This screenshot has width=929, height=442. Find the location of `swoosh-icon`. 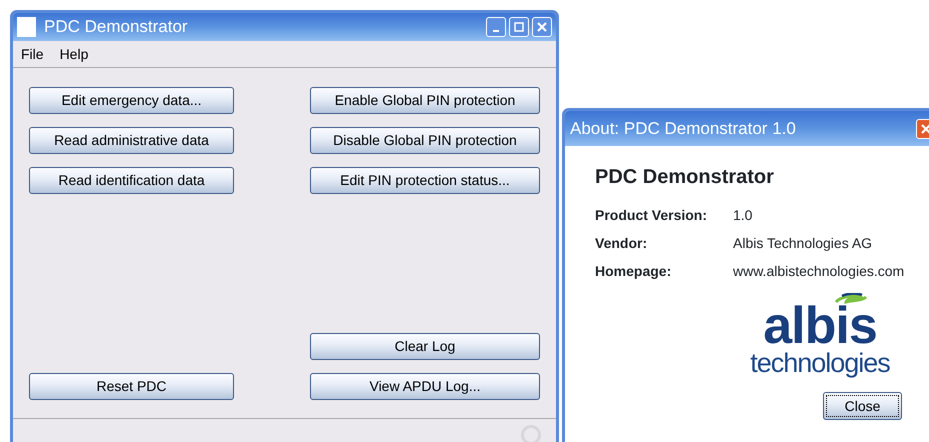

swoosh-icon is located at coordinates (851, 298).